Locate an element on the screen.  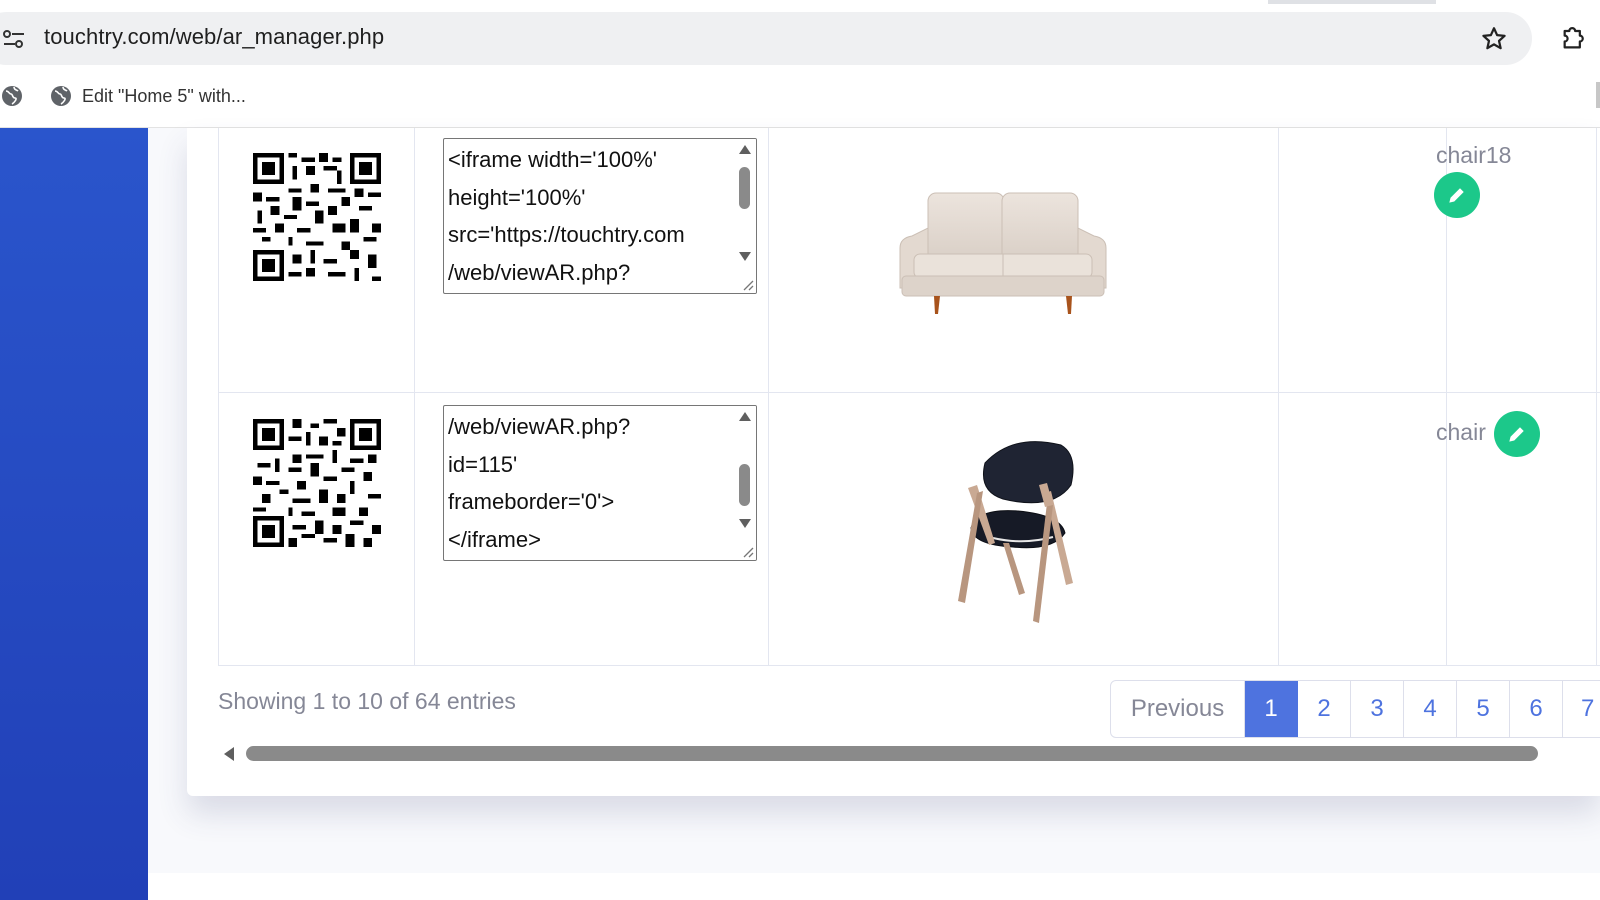
model-name: chair18 is located at coordinates (1474, 155).